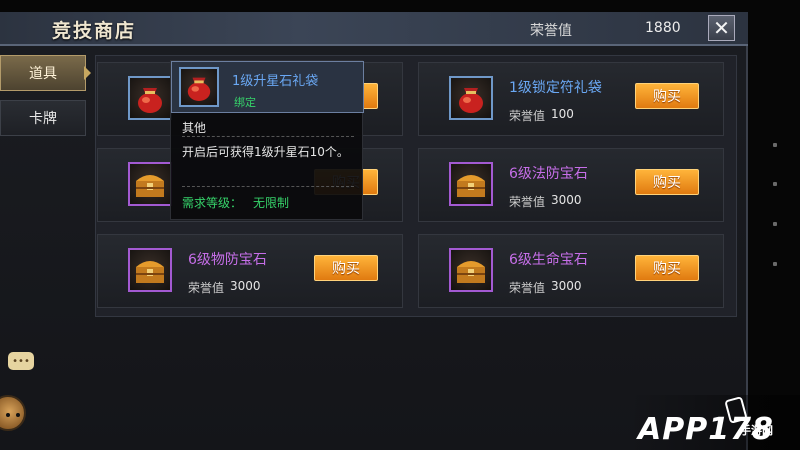 This screenshot has width=800, height=450. I want to click on tooltip-item-name: 1级升星石礼袋, so click(275, 81).